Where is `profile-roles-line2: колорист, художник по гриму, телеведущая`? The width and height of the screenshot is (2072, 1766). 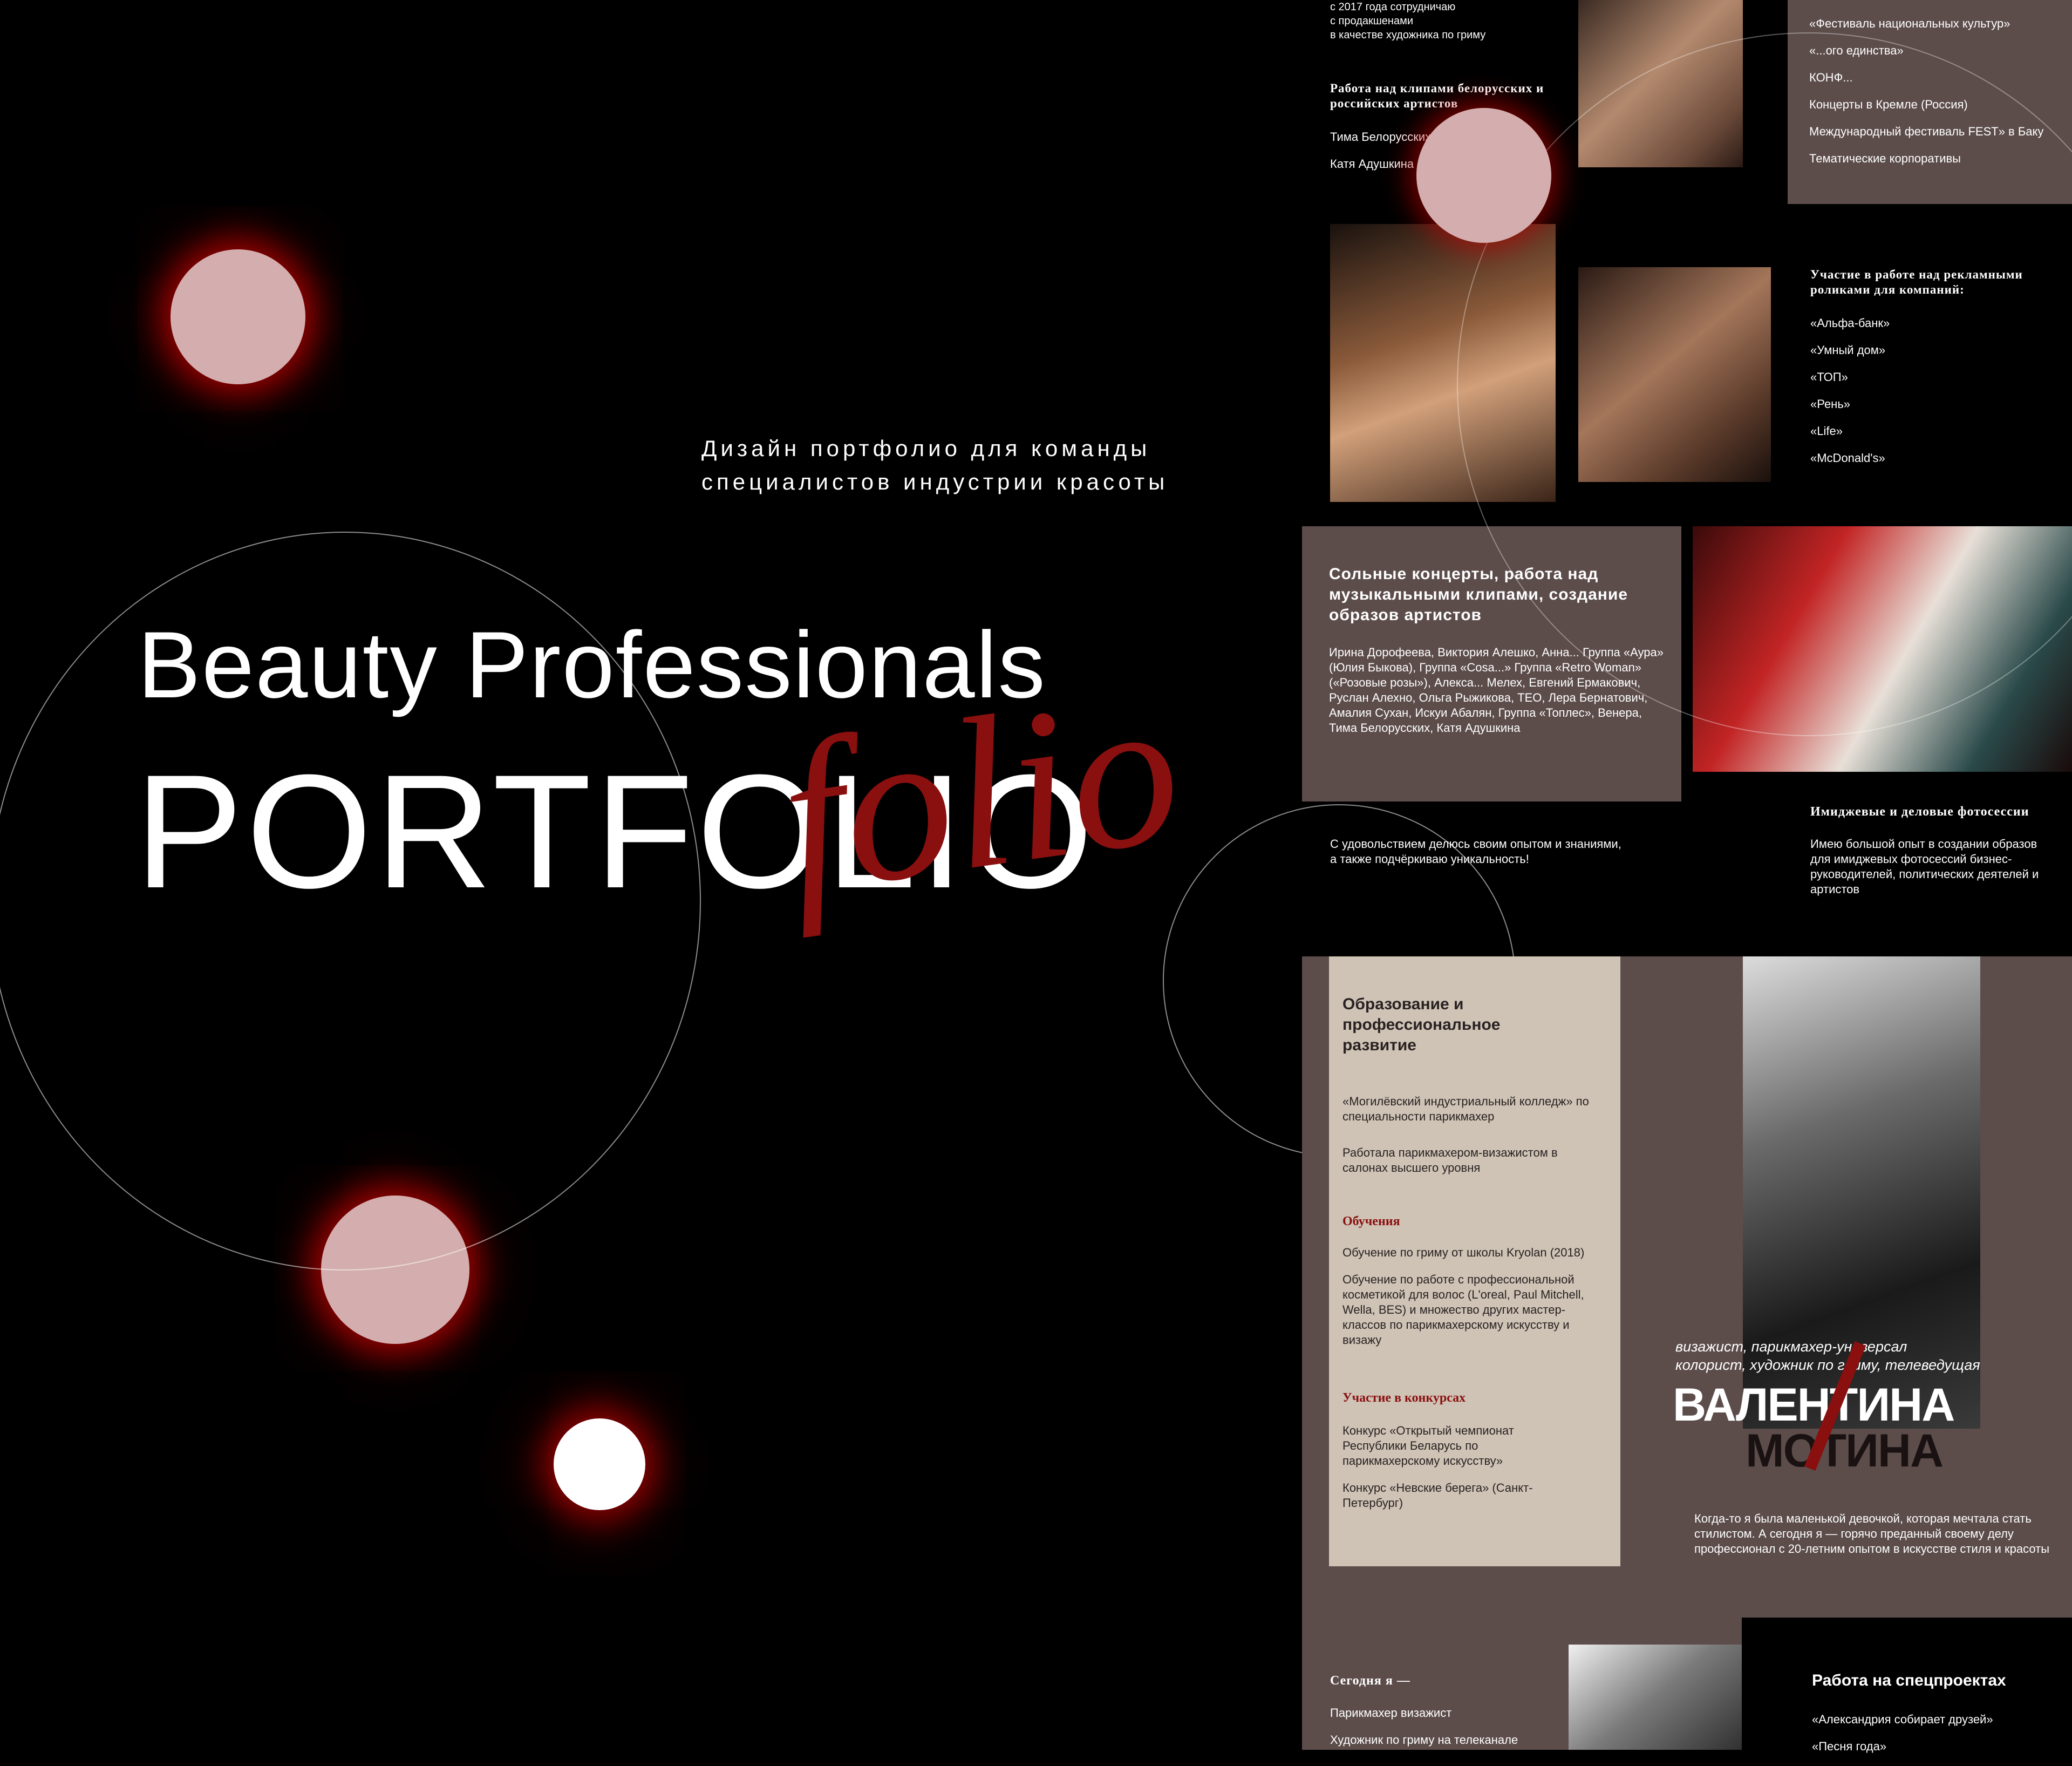 profile-roles-line2: колорист, художник по гриму, телеведущая is located at coordinates (1827, 1365).